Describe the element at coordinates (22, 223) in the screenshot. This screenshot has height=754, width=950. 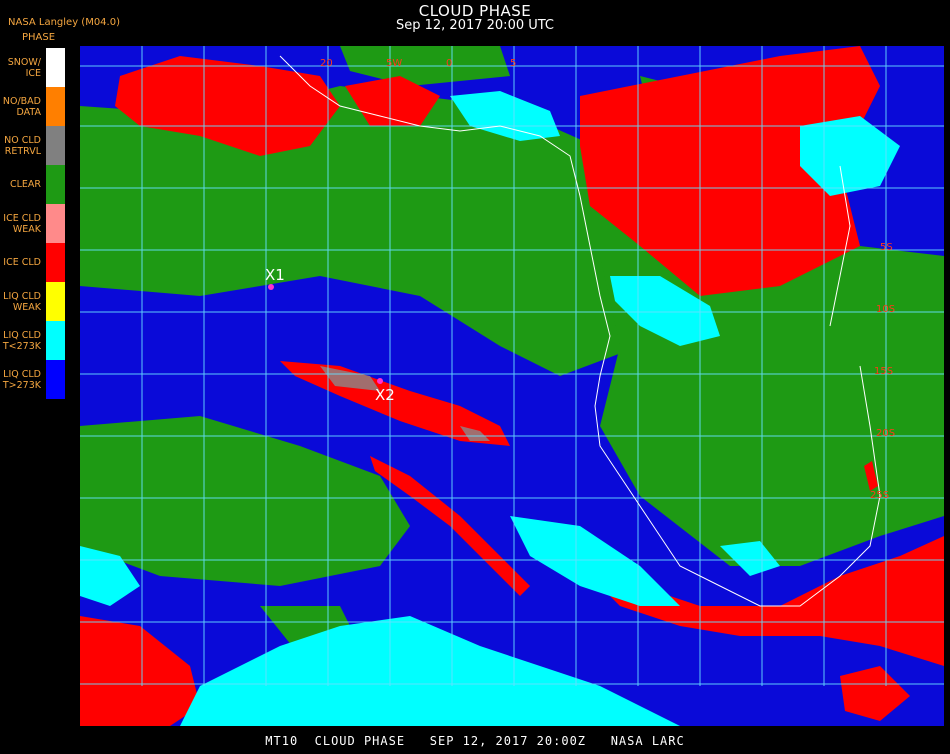
I see `legend-label: ICE CLD WEAK` at that location.